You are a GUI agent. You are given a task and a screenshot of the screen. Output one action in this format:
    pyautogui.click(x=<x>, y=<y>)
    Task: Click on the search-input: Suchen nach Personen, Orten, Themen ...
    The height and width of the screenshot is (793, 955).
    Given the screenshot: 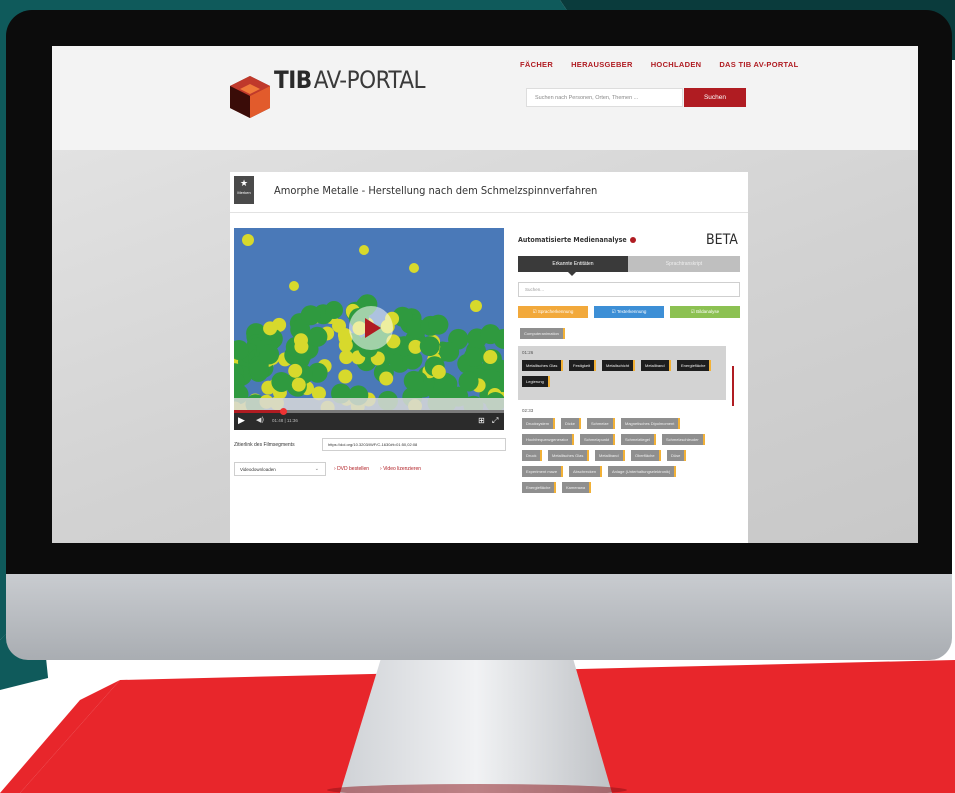 What is the action you would take?
    pyautogui.click(x=604, y=97)
    